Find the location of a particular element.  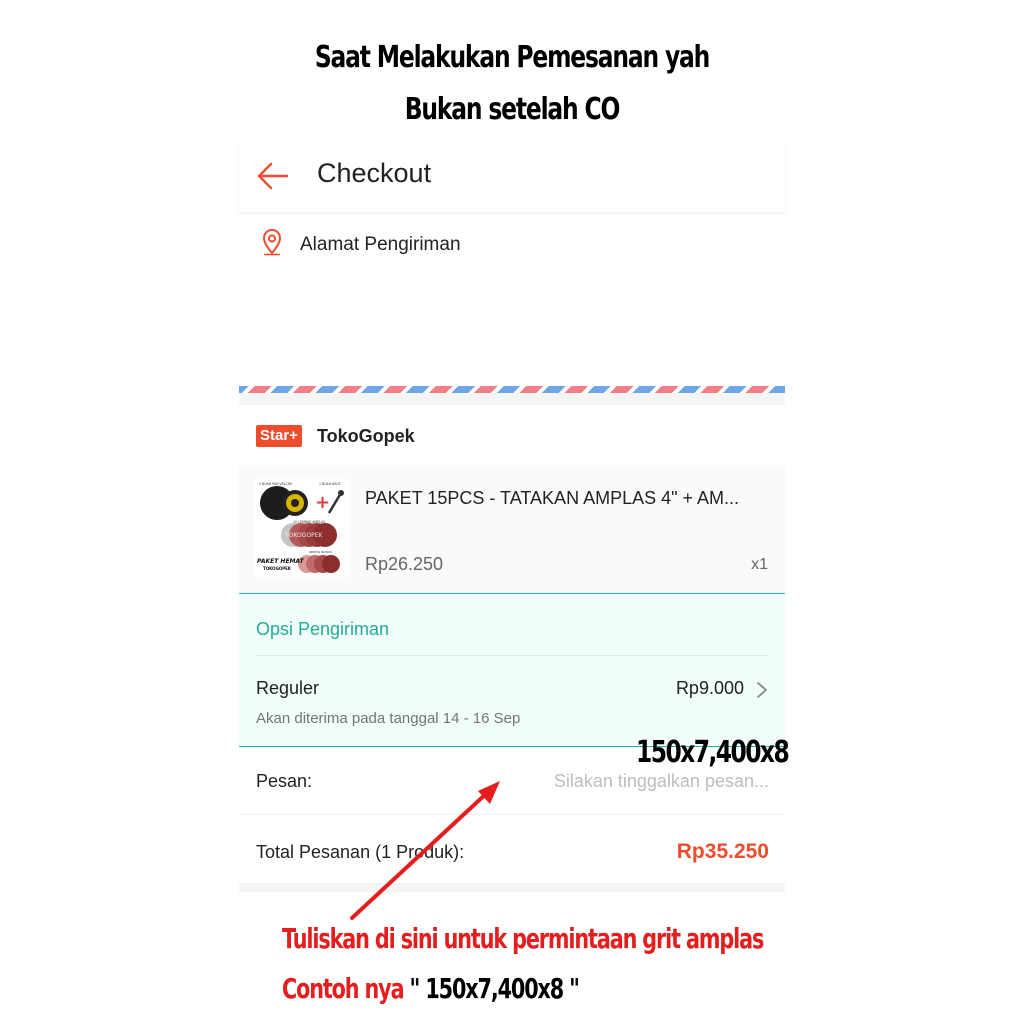

thumb-watermark: TOKOGOPEK is located at coordinates (303, 535).